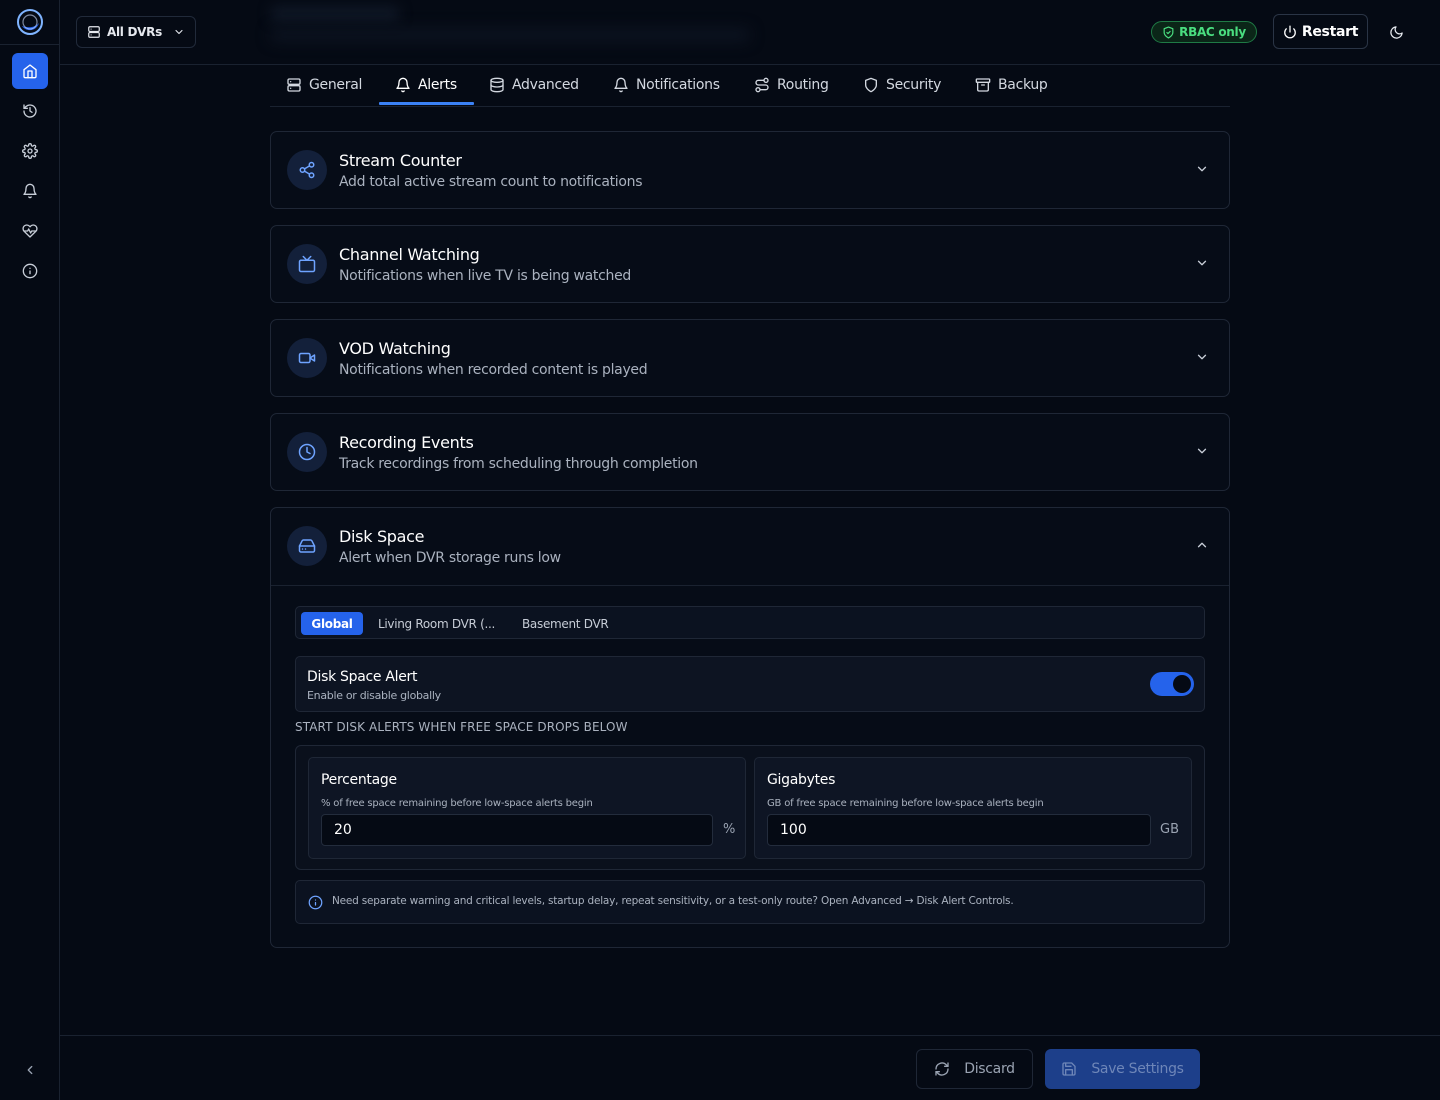 The width and height of the screenshot is (1440, 1100). Describe the element at coordinates (959, 830) in the screenshot. I see `gigabytes-input` at that location.